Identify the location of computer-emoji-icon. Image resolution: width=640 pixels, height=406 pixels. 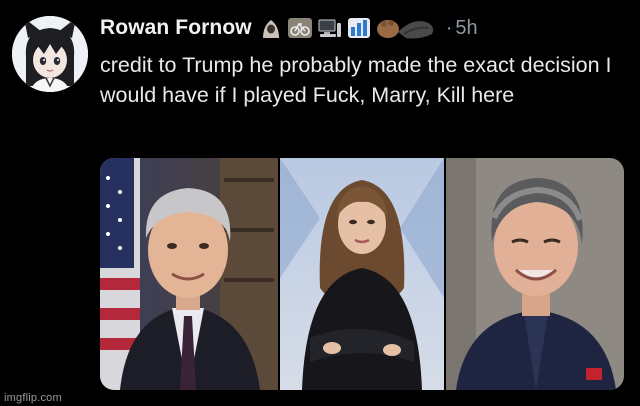
(330, 28).